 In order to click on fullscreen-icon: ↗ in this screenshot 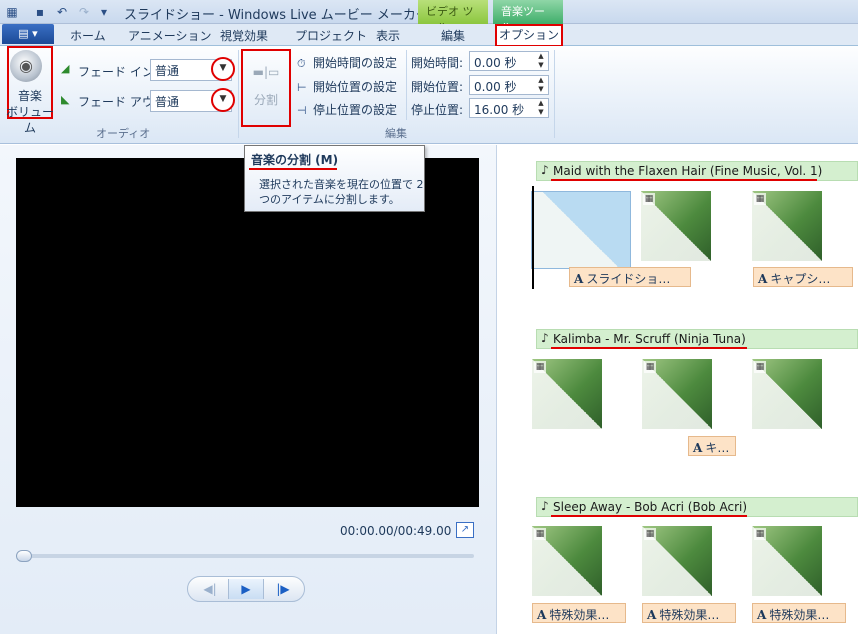, I will do `click(465, 530)`.